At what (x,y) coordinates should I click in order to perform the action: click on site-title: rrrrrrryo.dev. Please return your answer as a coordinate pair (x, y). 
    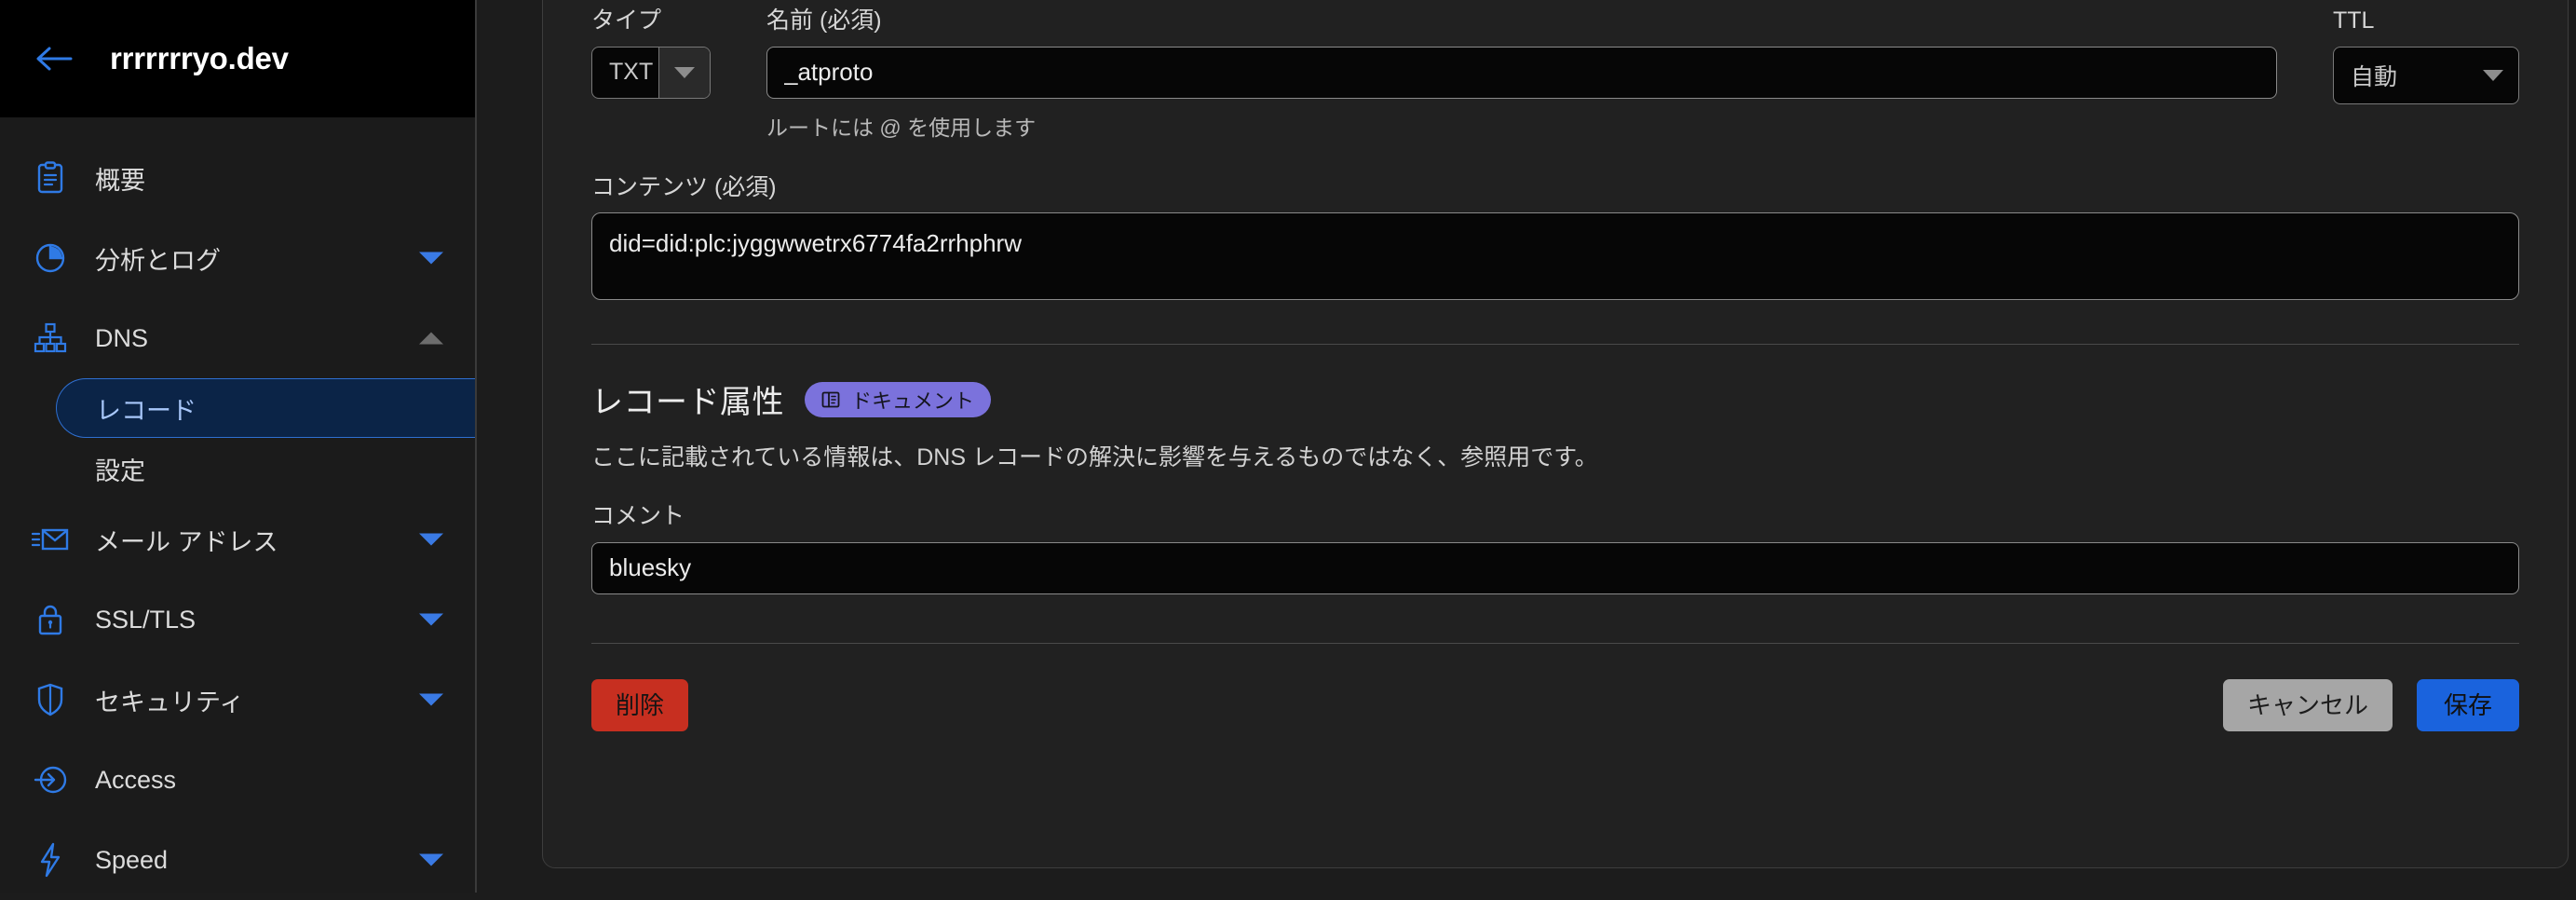
    Looking at the image, I should click on (199, 58).